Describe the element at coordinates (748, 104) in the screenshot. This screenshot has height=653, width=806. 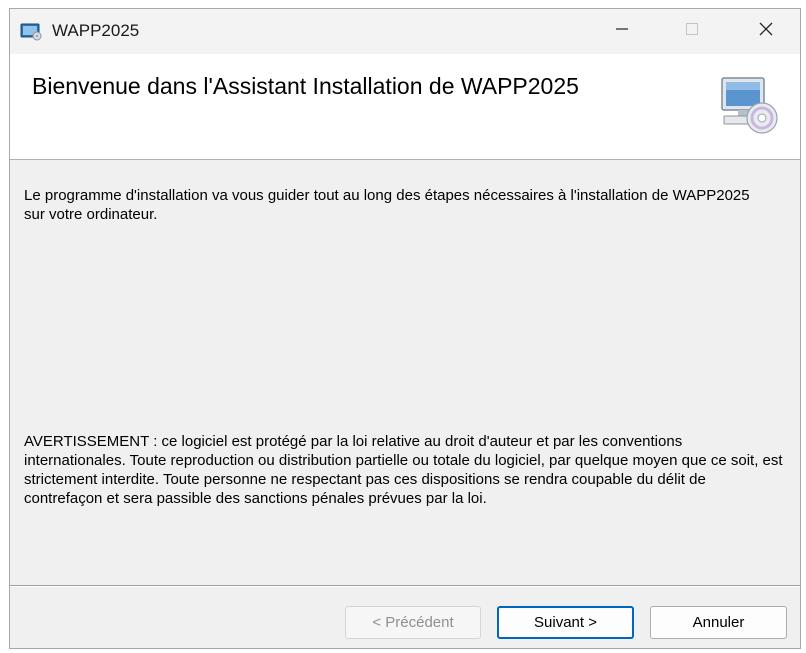
I see `computer-disc-icon` at that location.